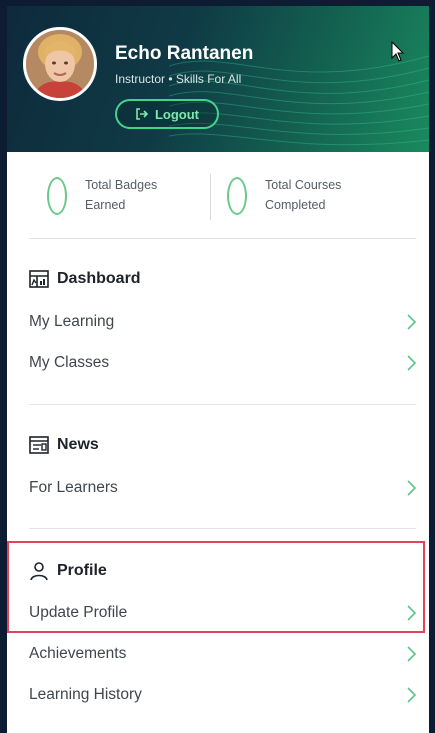  I want to click on courses-count-zero, so click(237, 196).